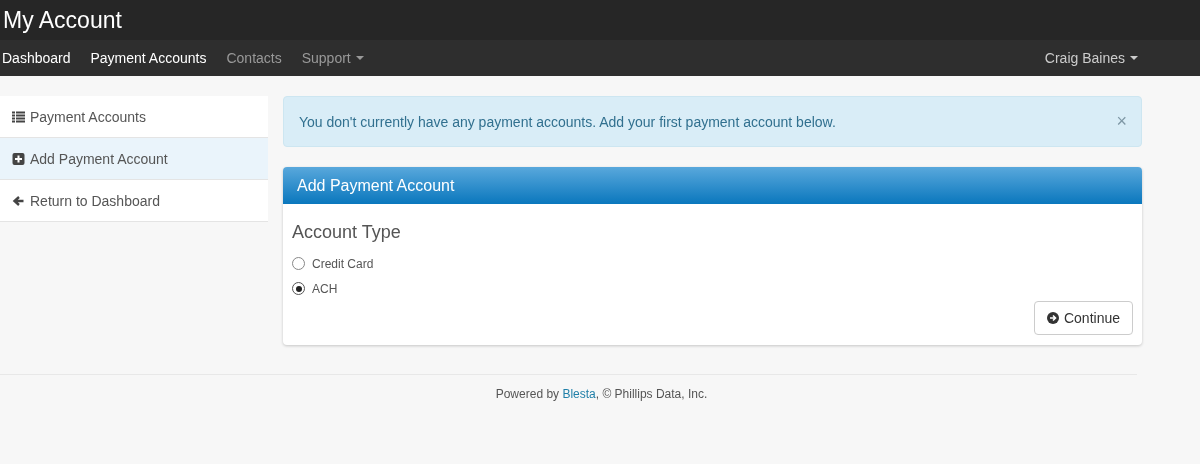 The height and width of the screenshot is (464, 1200). What do you see at coordinates (134, 159) in the screenshot?
I see `sidebar-item: Add Payment Account` at bounding box center [134, 159].